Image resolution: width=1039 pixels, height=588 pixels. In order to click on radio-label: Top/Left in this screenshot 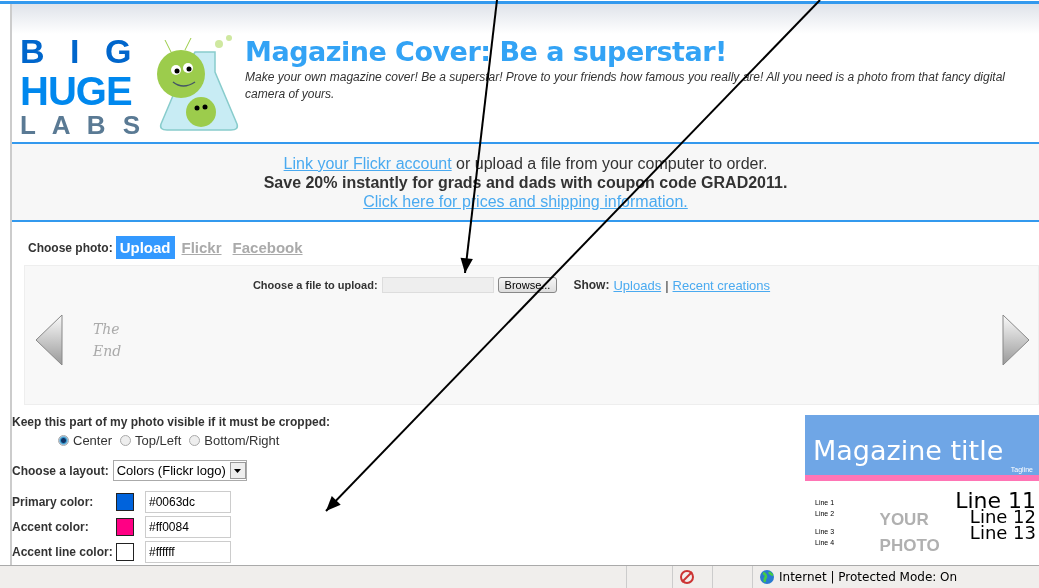, I will do `click(158, 440)`.